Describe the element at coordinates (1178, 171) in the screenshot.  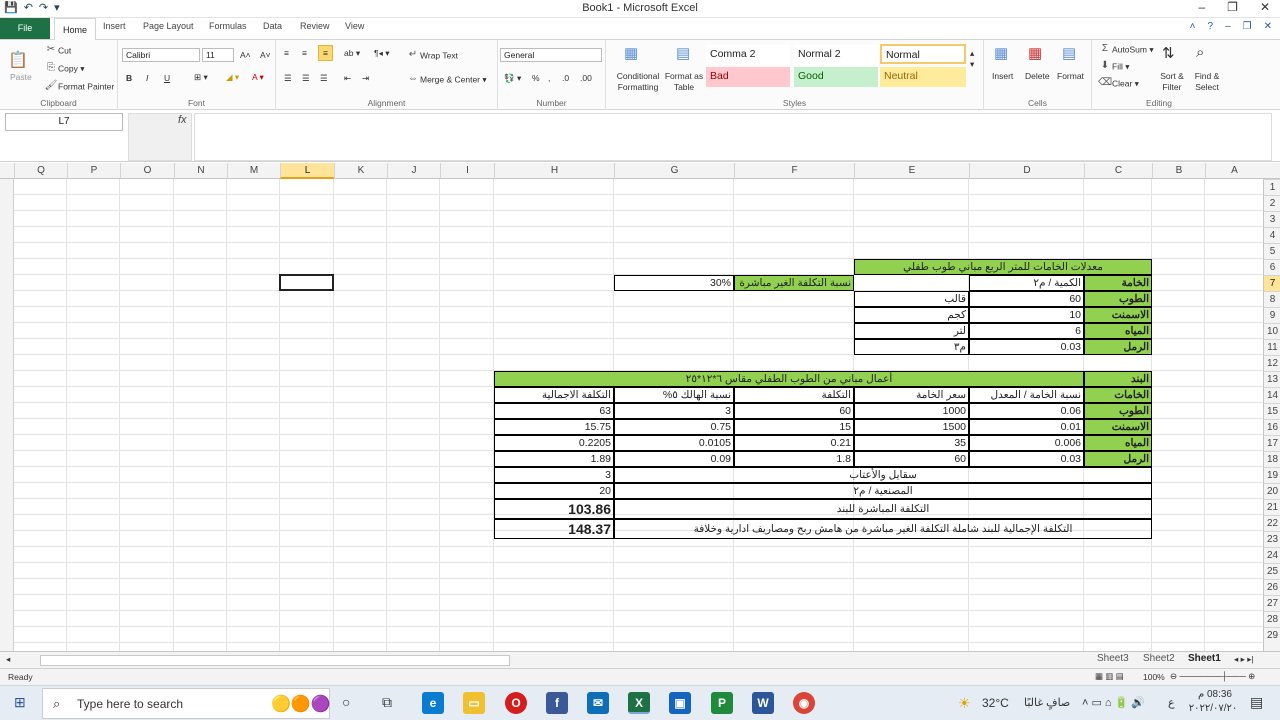
I see `column-header-b: B` at that location.